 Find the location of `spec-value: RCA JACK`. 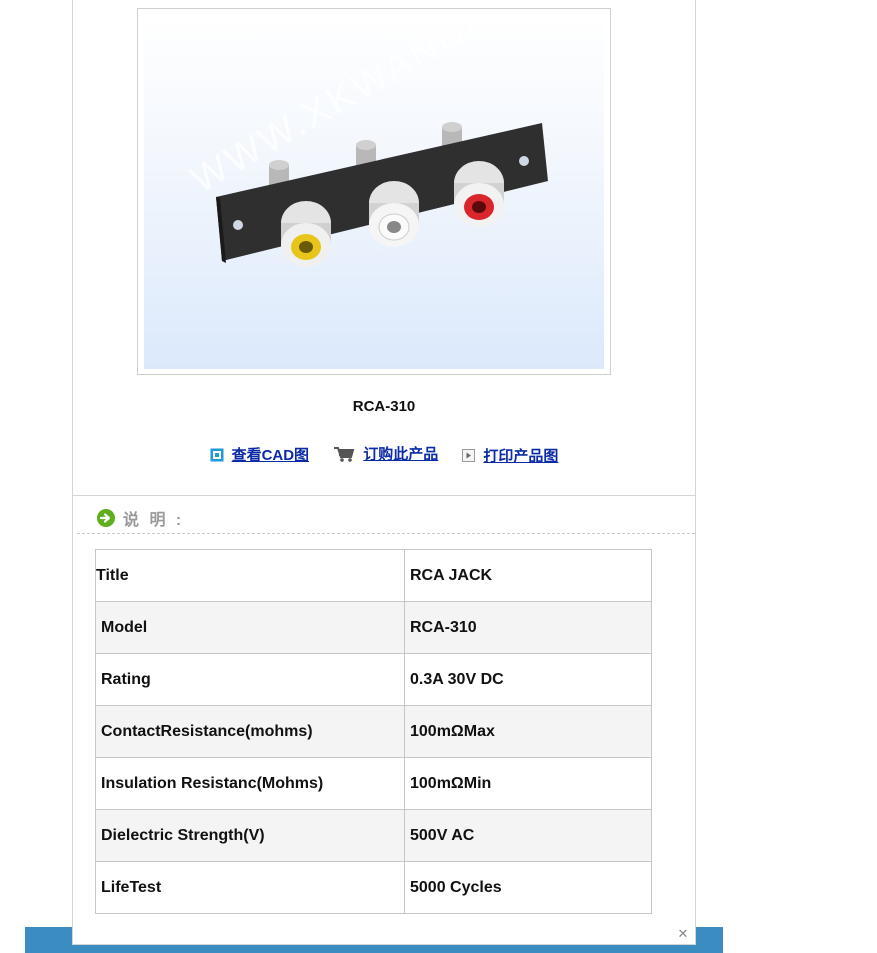

spec-value: RCA JACK is located at coordinates (528, 575).